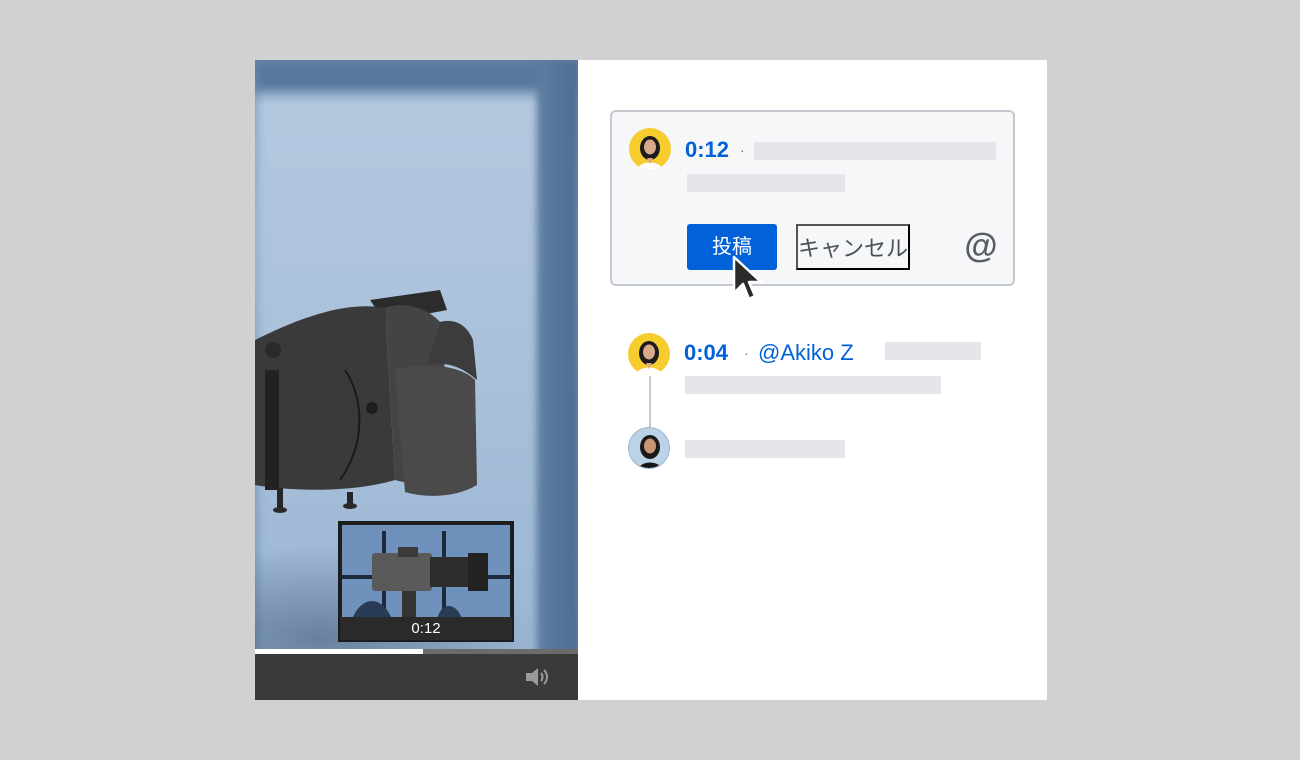 This screenshot has height=760, width=1300. I want to click on studio-light-image, so click(366, 401).